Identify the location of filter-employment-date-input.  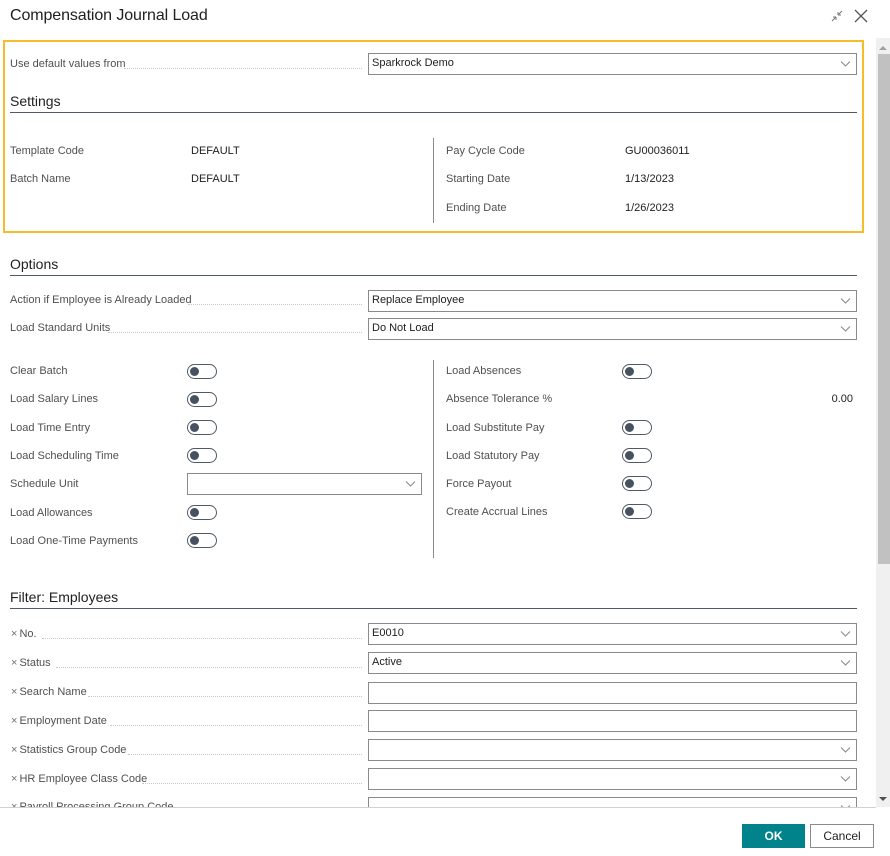
(612, 721).